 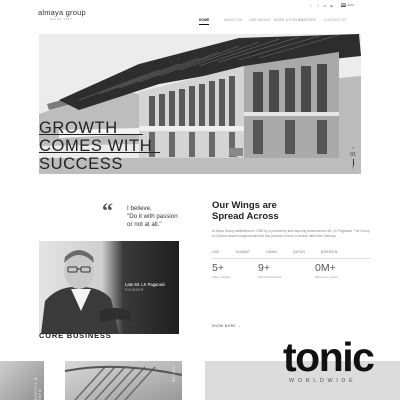 I want to click on linkedin-icon: in, so click(x=325, y=6).